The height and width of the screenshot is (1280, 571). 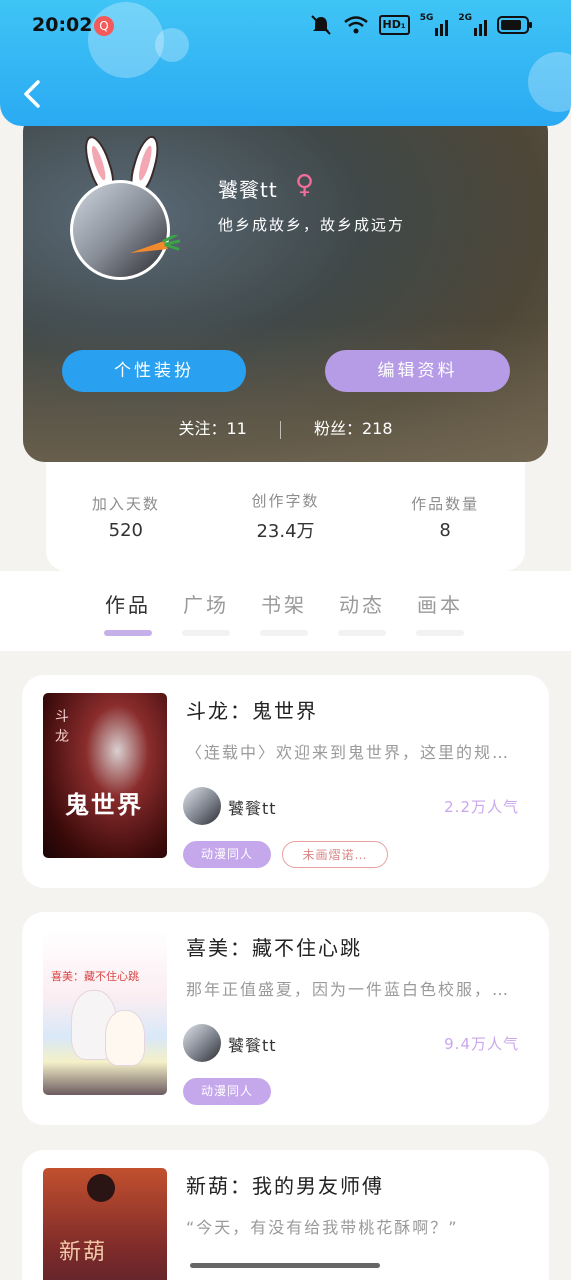 I want to click on carrot-icon, so click(x=155, y=244).